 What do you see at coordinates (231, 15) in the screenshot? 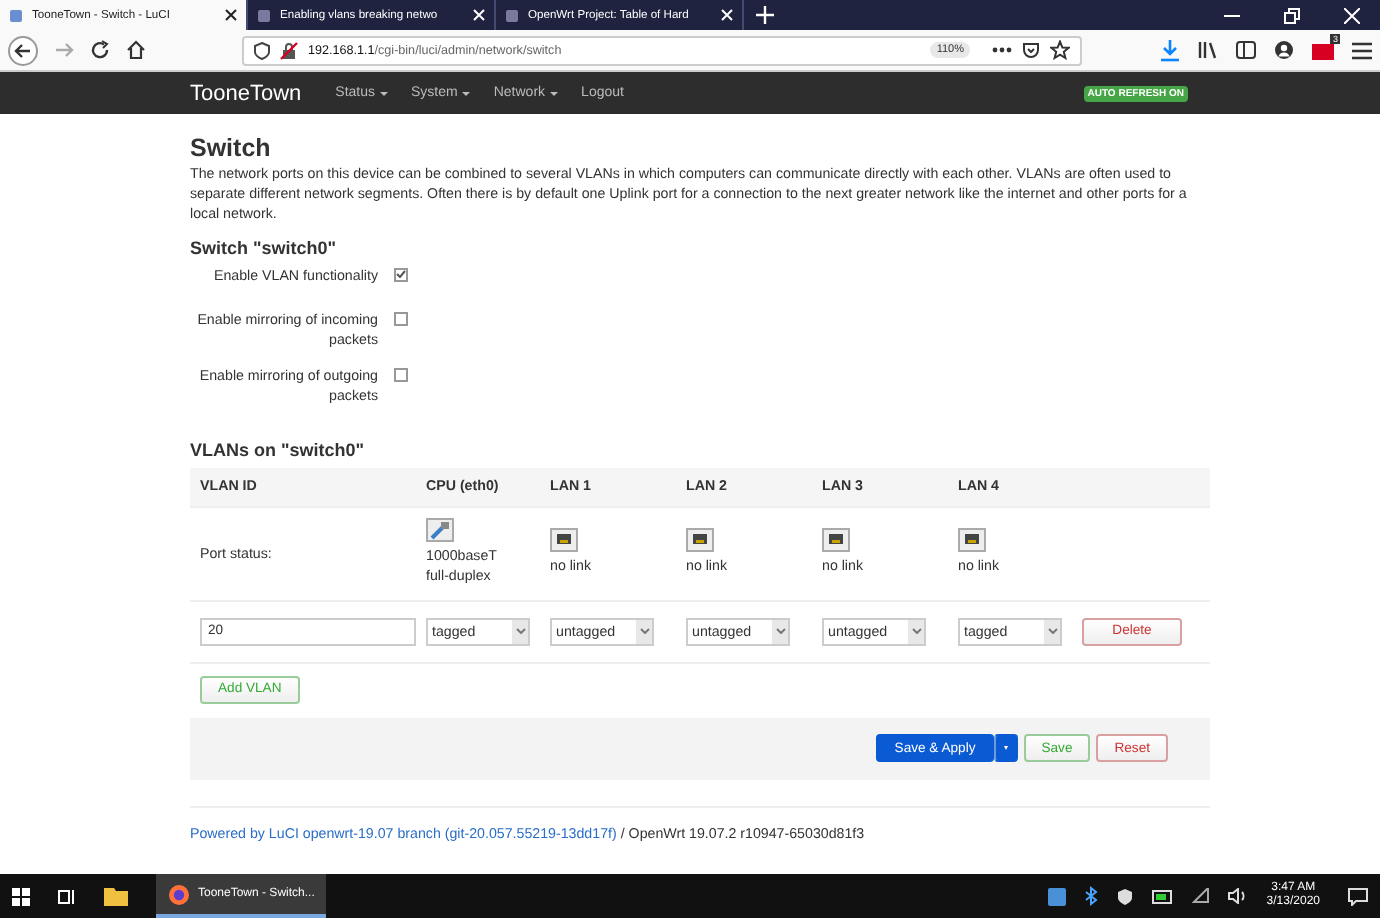
I see `close-icon` at bounding box center [231, 15].